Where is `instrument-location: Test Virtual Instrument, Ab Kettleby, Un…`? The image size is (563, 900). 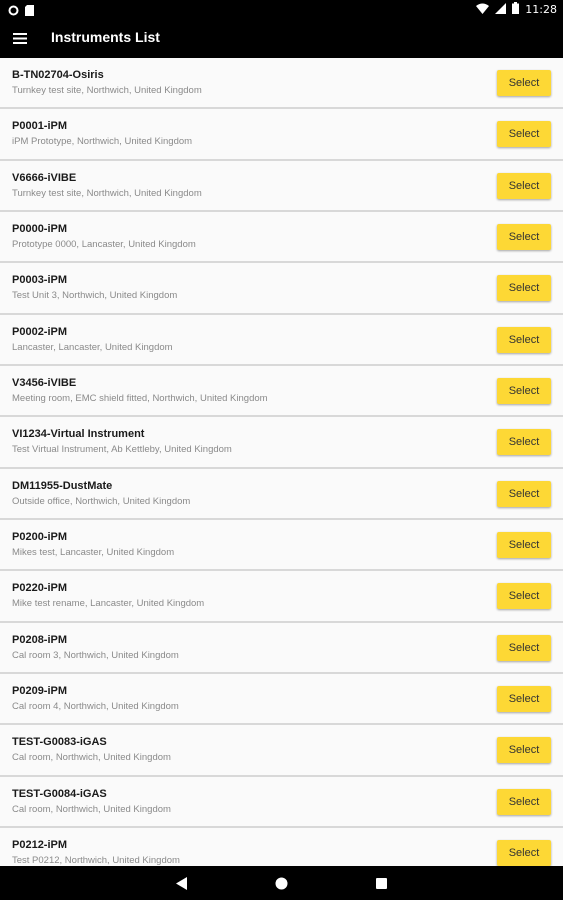
instrument-location: Test Virtual Instrument, Ab Kettleby, Un… is located at coordinates (122, 450).